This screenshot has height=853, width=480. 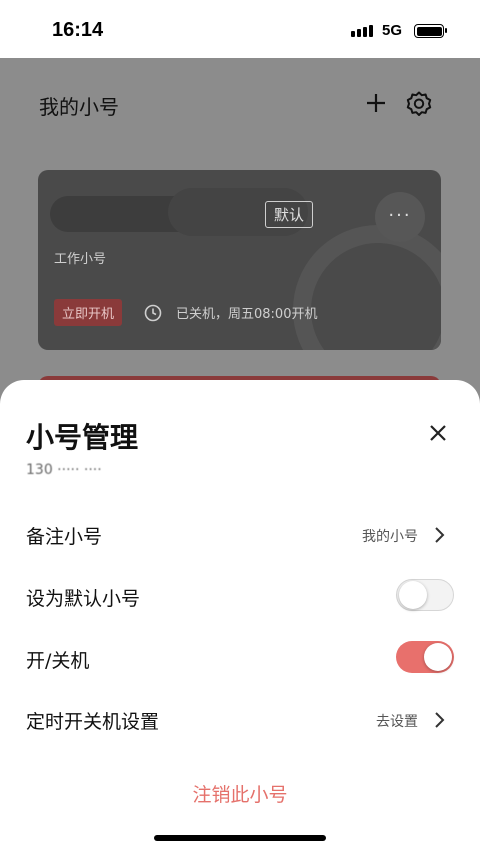 I want to click on page-title: 我的小号, so click(x=79, y=107).